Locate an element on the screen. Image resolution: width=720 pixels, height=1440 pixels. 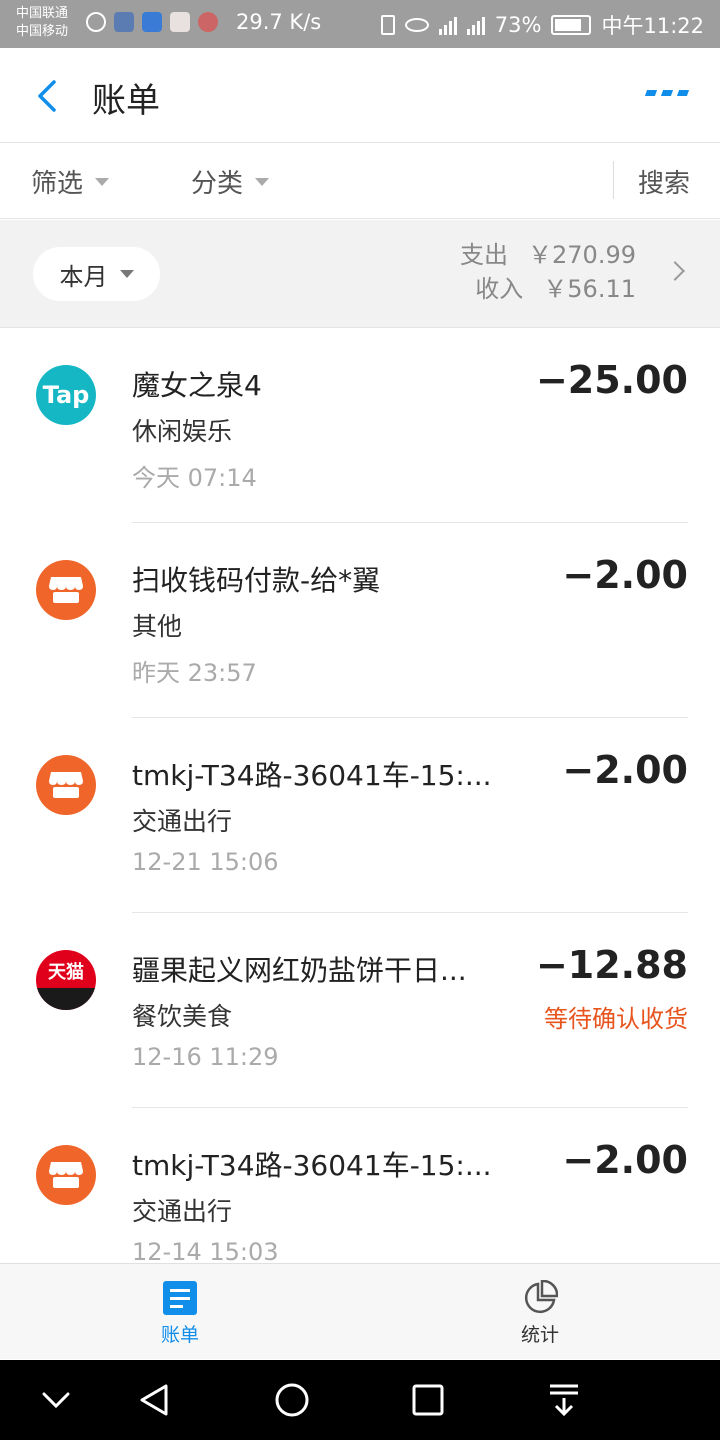
more-button is located at coordinates (667, 96).